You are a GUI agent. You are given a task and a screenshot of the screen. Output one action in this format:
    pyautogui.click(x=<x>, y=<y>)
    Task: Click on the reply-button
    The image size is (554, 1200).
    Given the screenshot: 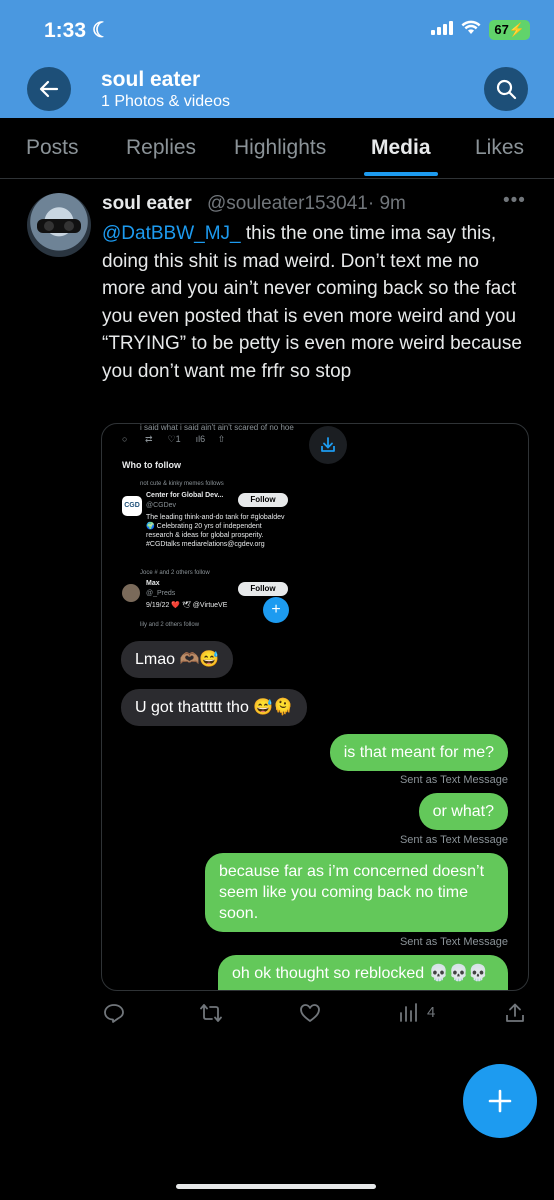 What is the action you would take?
    pyautogui.click(x=114, y=1013)
    